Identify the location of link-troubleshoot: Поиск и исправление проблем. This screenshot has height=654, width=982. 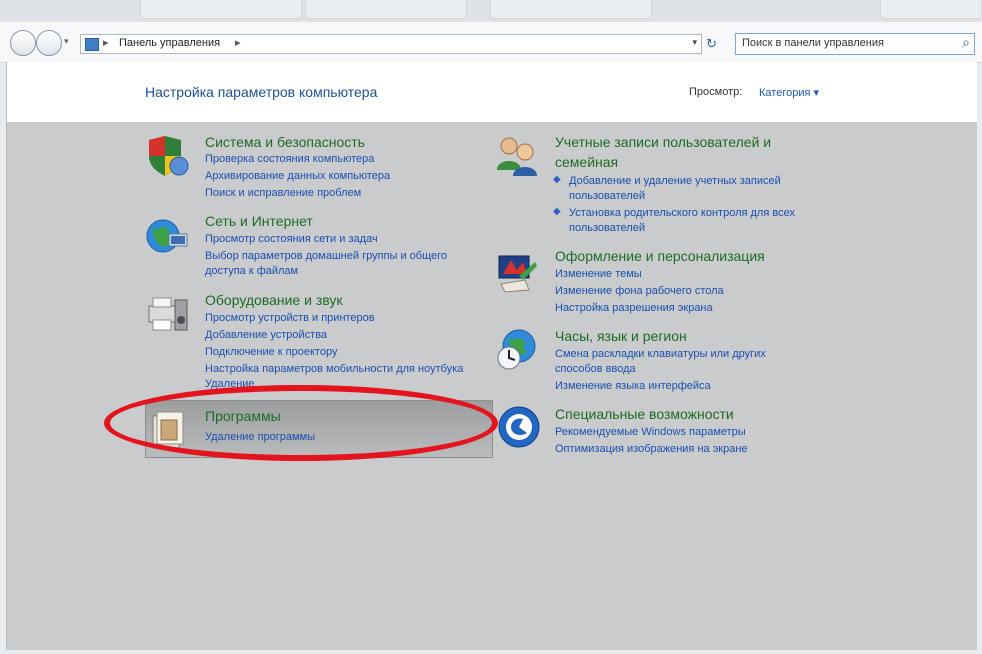
(283, 193).